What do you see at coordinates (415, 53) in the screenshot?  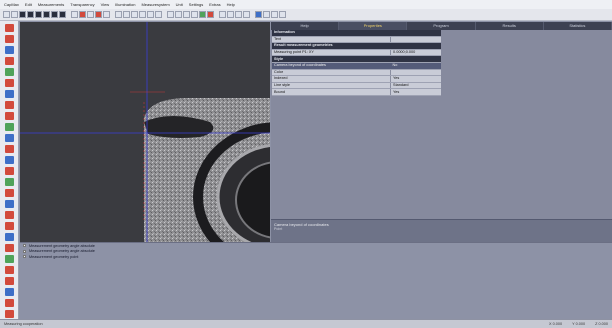 I see `property-value: 0.0000;0.000` at bounding box center [415, 53].